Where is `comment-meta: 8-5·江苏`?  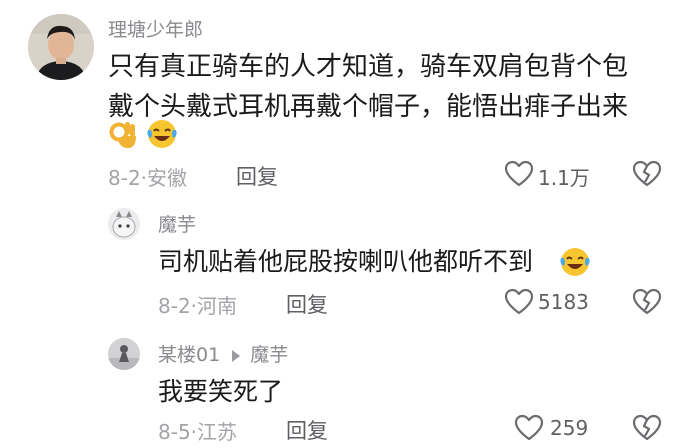
comment-meta: 8-5·江苏 is located at coordinates (197, 430).